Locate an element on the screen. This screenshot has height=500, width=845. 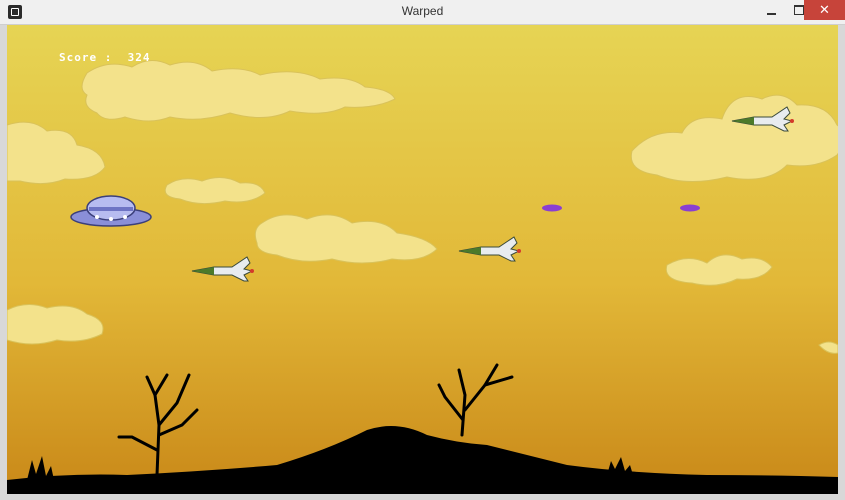
window-titlebar: Warped ✕ is located at coordinates (422, 12).